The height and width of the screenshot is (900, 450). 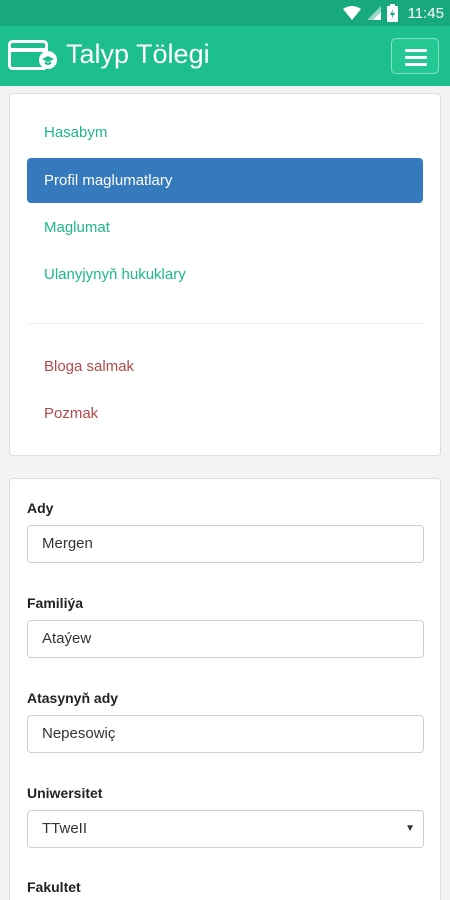 I want to click on battery-icon, so click(x=392, y=13).